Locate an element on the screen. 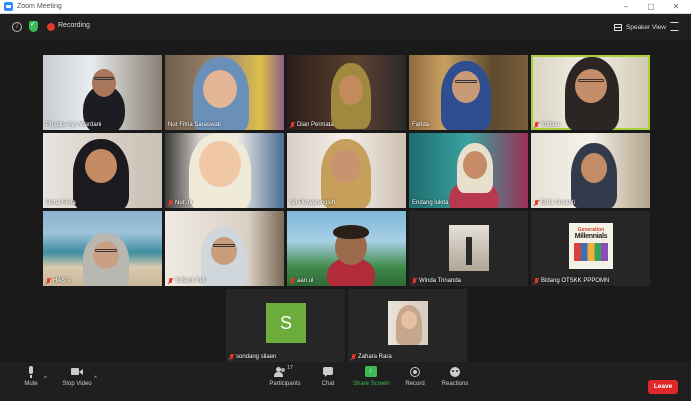  video-tile: Nur Fitria Saraswati is located at coordinates (224, 92).